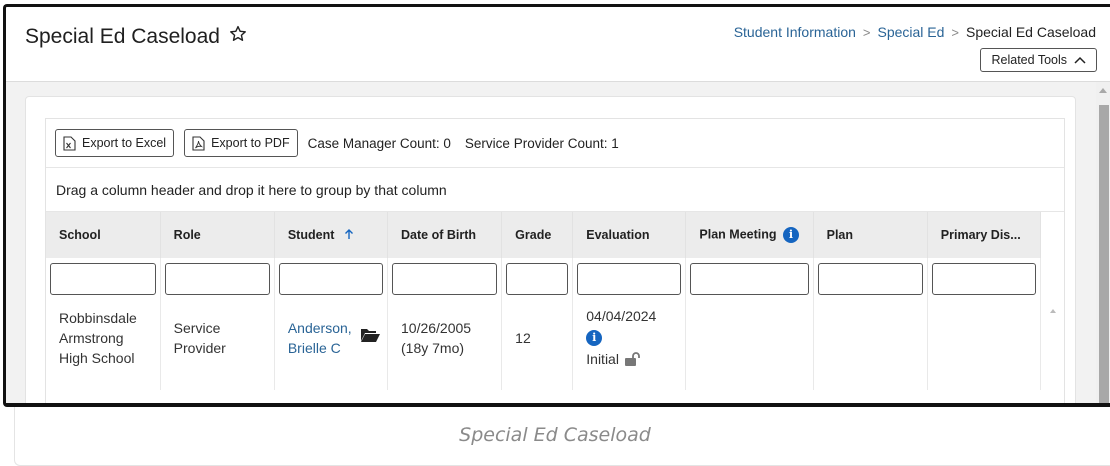 The image size is (1110, 466). What do you see at coordinates (629, 345) in the screenshot?
I see `cell-evaluation: 04/04/2024 i Initial` at bounding box center [629, 345].